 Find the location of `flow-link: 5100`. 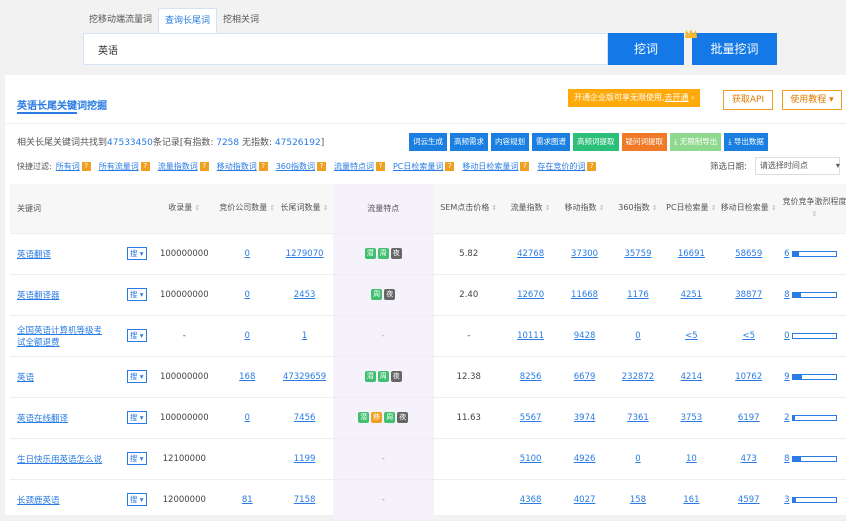

flow-link: 5100 is located at coordinates (531, 459).